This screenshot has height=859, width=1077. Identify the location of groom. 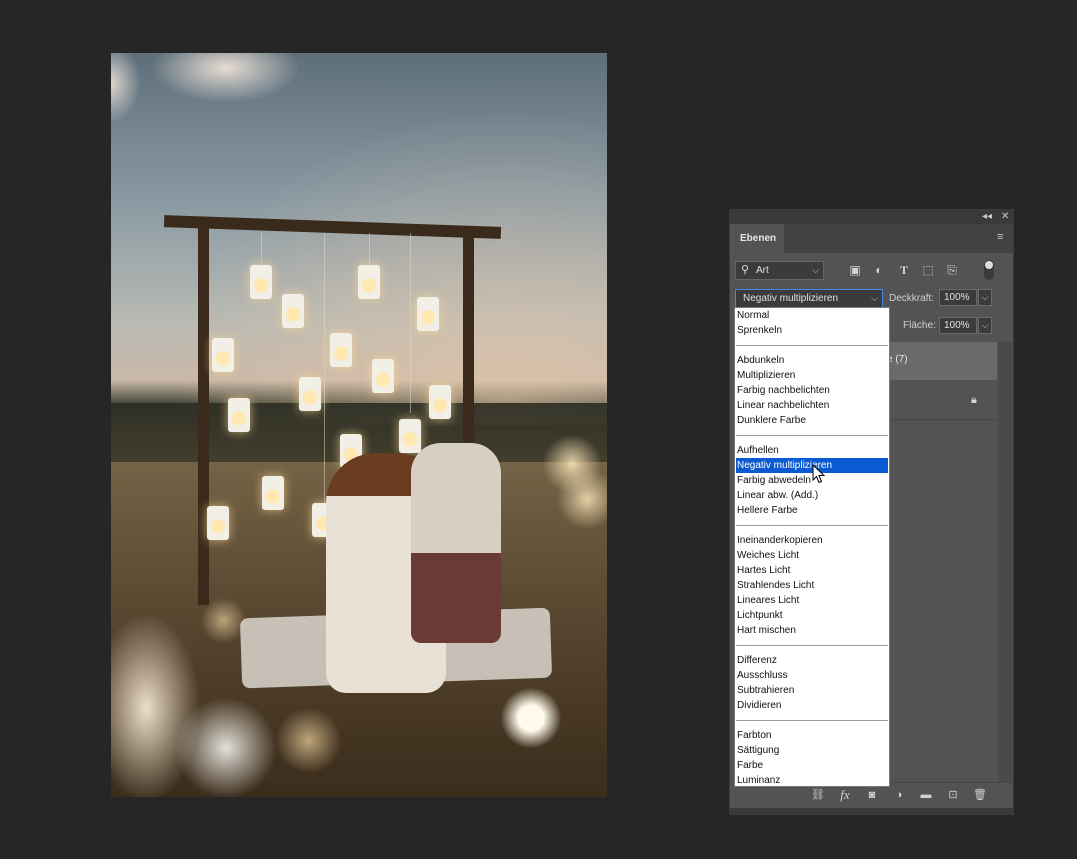
(456, 543).